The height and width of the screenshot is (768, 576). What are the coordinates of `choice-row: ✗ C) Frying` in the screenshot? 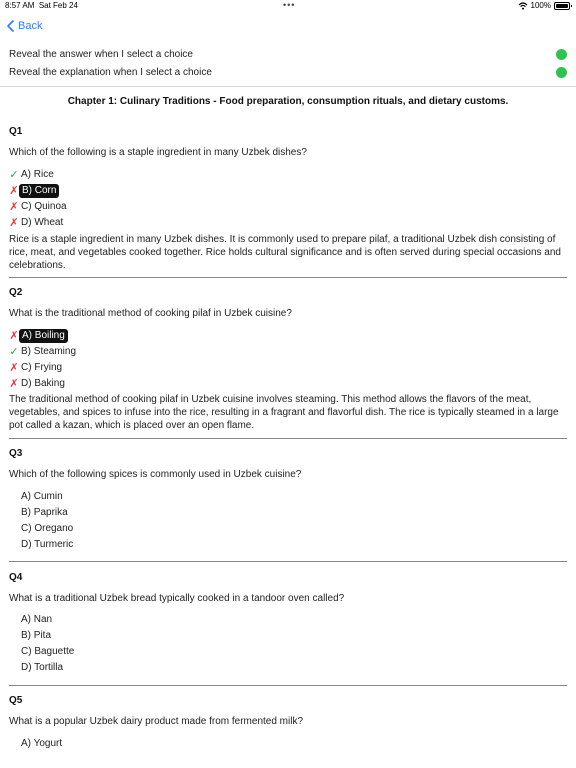 It's located at (36, 368).